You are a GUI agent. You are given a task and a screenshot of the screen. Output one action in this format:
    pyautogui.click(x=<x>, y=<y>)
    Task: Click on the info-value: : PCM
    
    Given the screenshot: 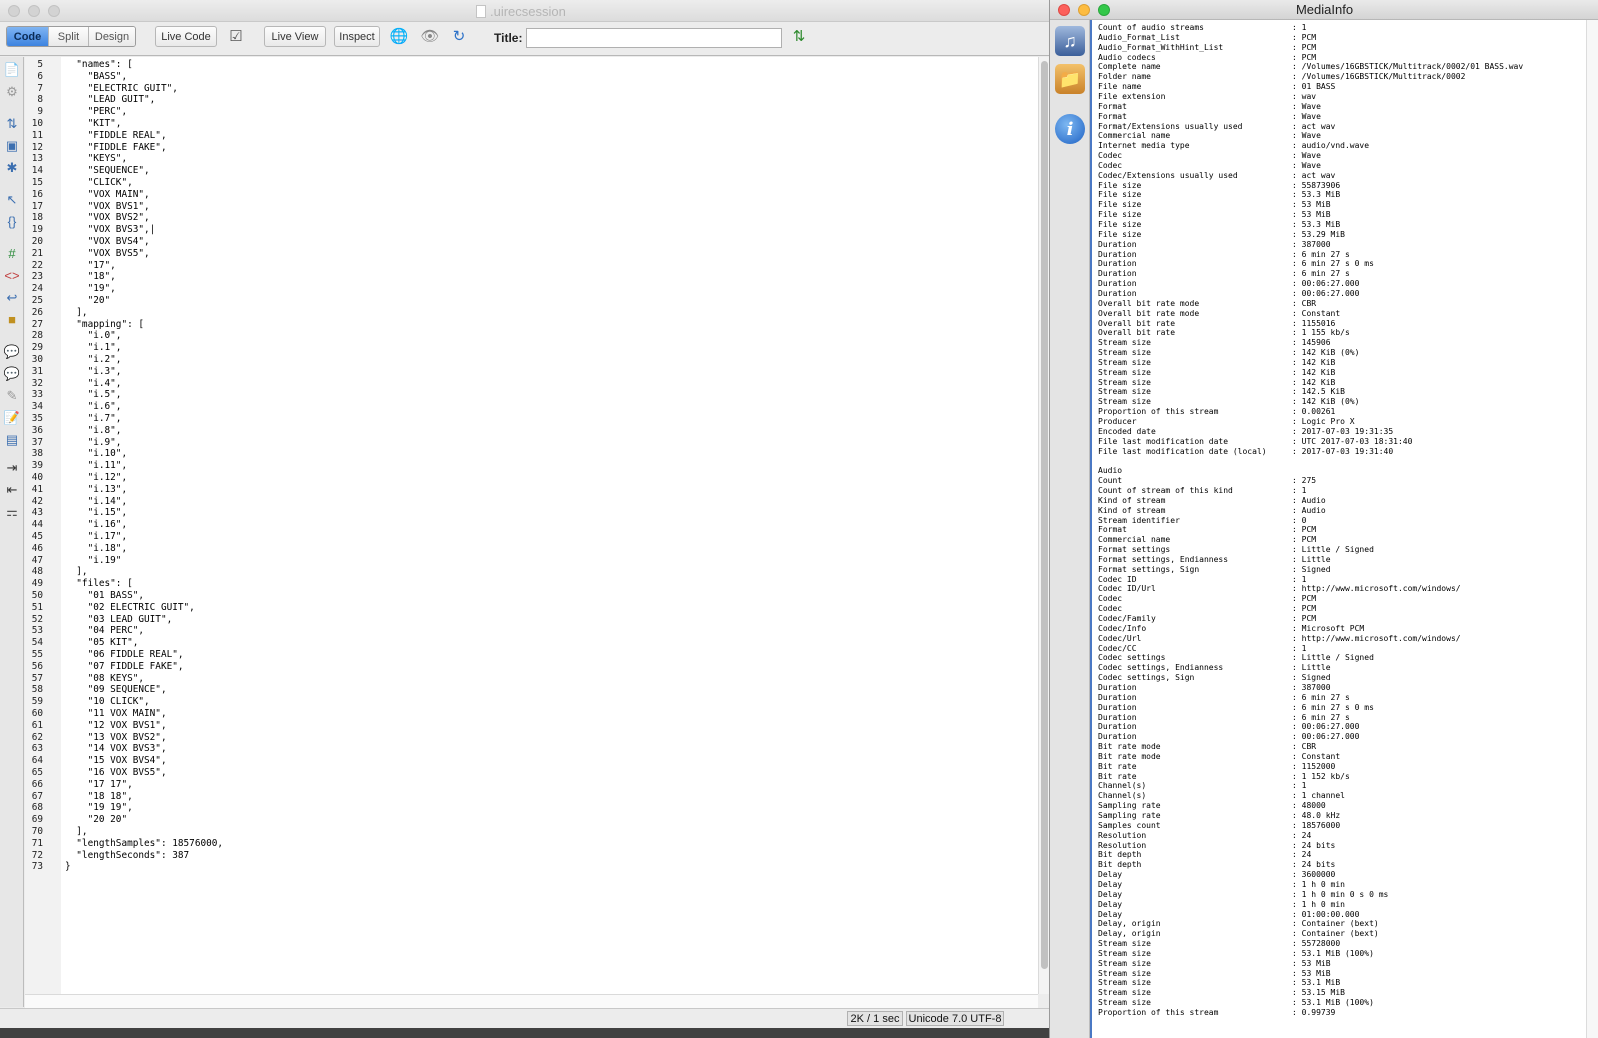 What is the action you would take?
    pyautogui.click(x=1304, y=57)
    